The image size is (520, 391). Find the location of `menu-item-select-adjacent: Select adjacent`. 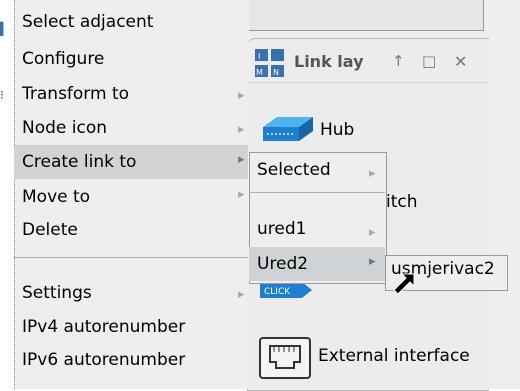

menu-item-select-adjacent: Select adjacent is located at coordinates (131, 22).